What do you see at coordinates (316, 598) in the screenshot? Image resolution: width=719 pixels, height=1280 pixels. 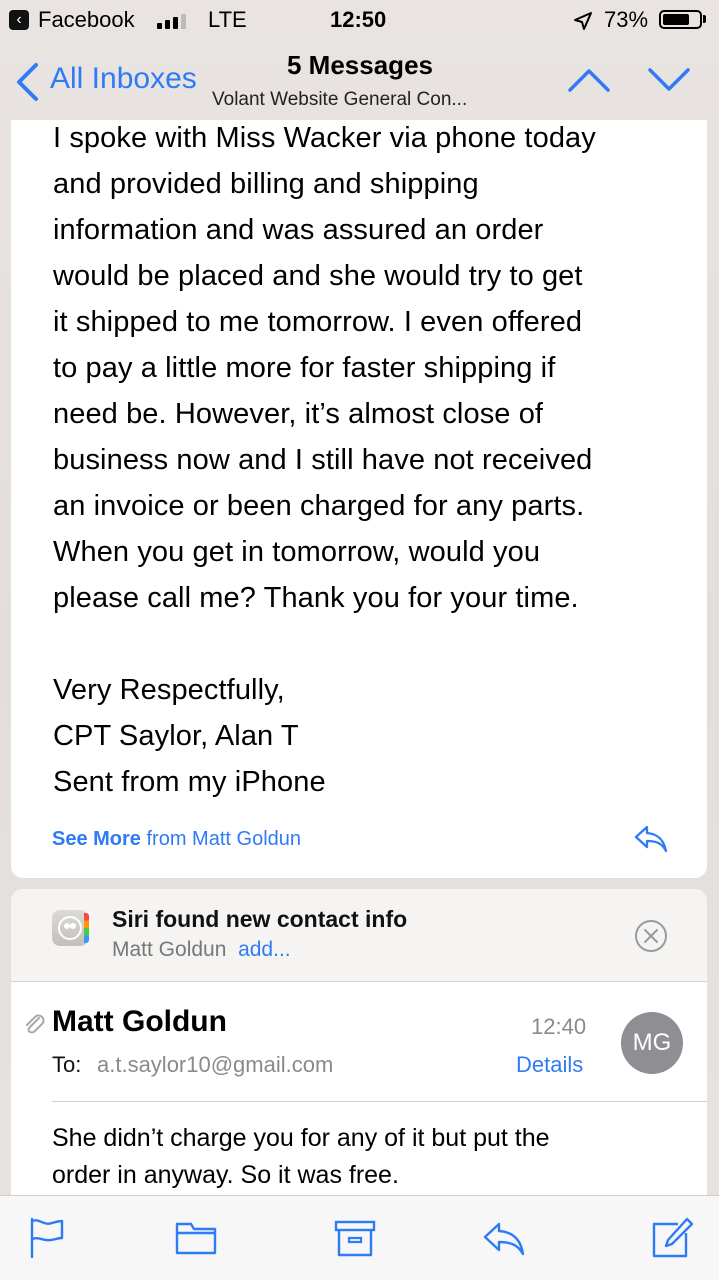 I see `message-body-line: please call me? Thank you for your time.` at bounding box center [316, 598].